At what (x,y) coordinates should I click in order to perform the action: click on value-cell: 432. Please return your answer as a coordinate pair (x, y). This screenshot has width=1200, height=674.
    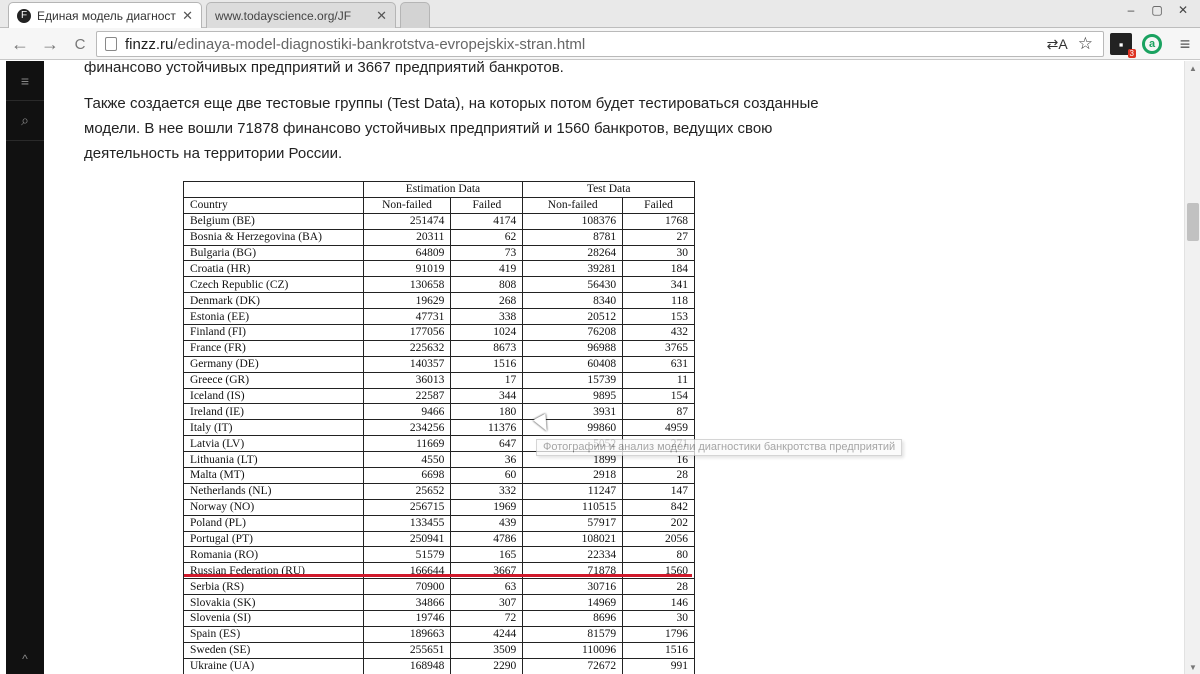
    Looking at the image, I should click on (658, 332).